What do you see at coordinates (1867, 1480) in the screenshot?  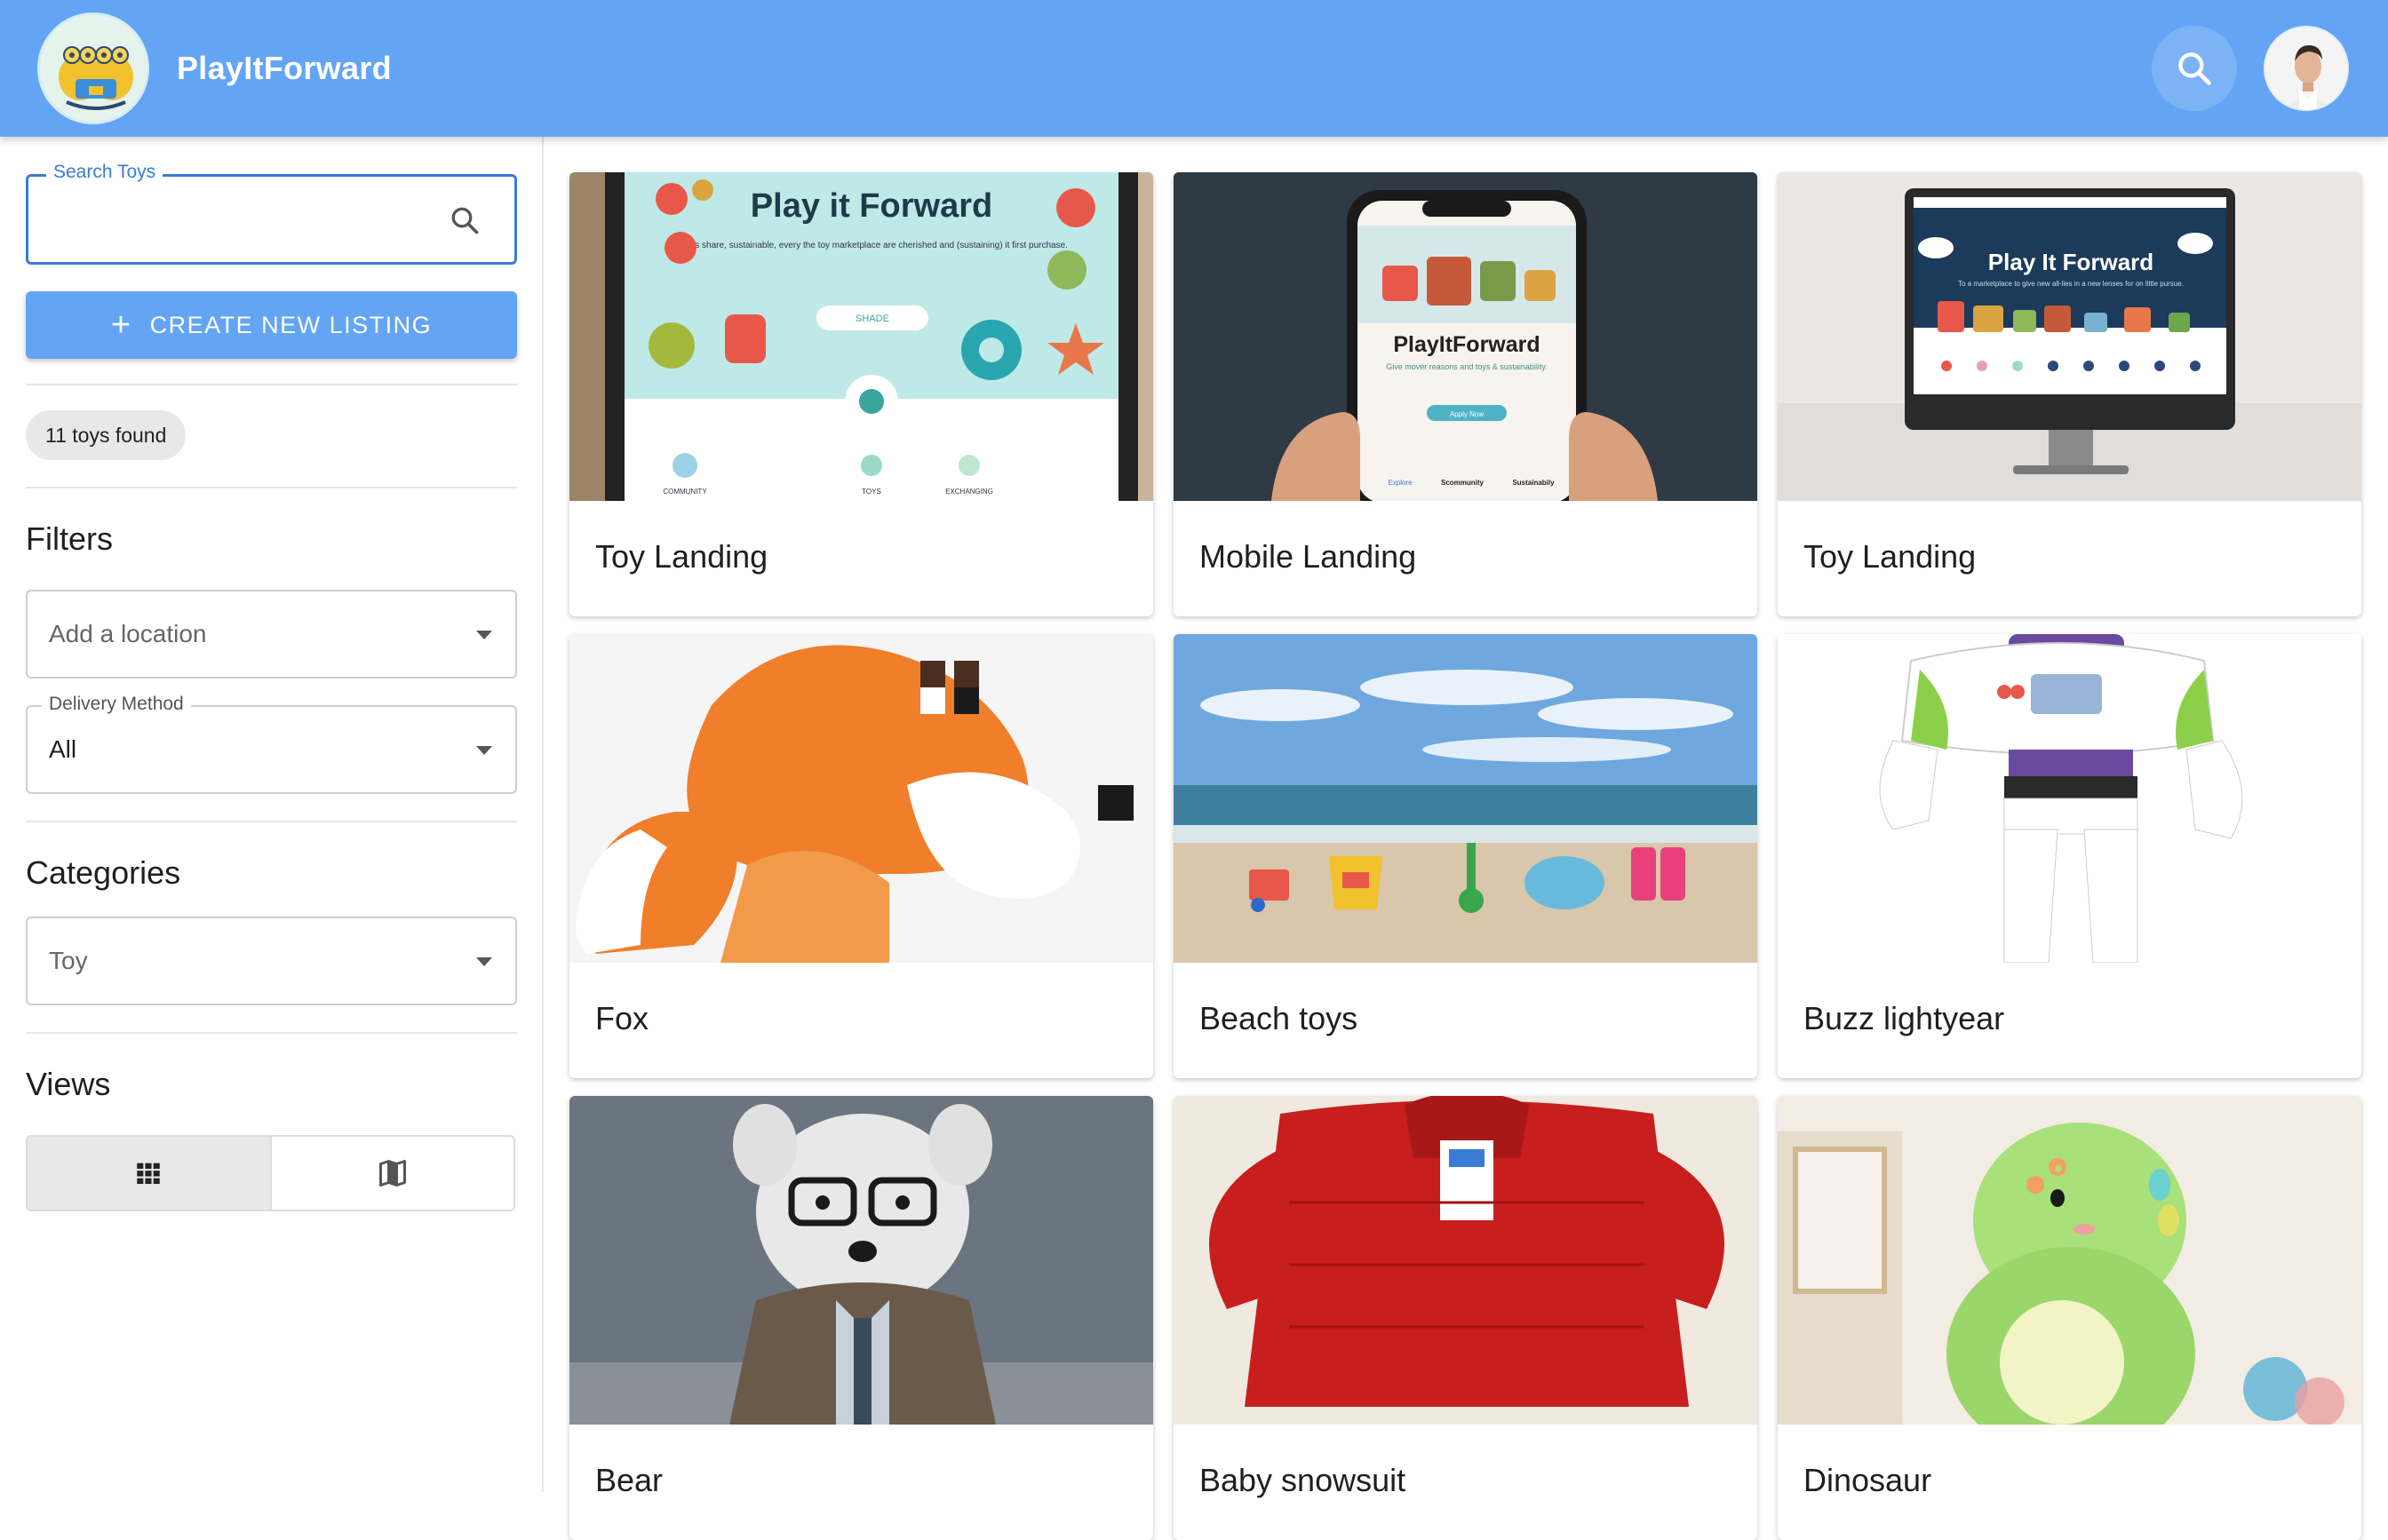 I see `listing-title: Dinosaur` at bounding box center [1867, 1480].